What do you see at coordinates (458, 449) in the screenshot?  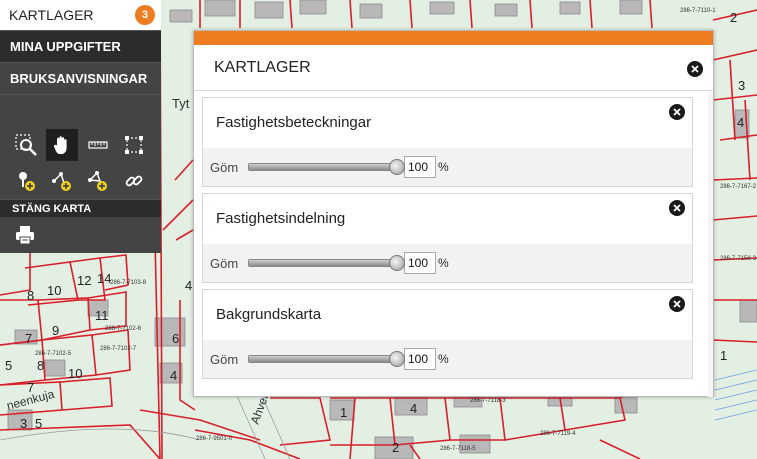 I see `cadastral-label: 286-7-7118-5` at bounding box center [458, 449].